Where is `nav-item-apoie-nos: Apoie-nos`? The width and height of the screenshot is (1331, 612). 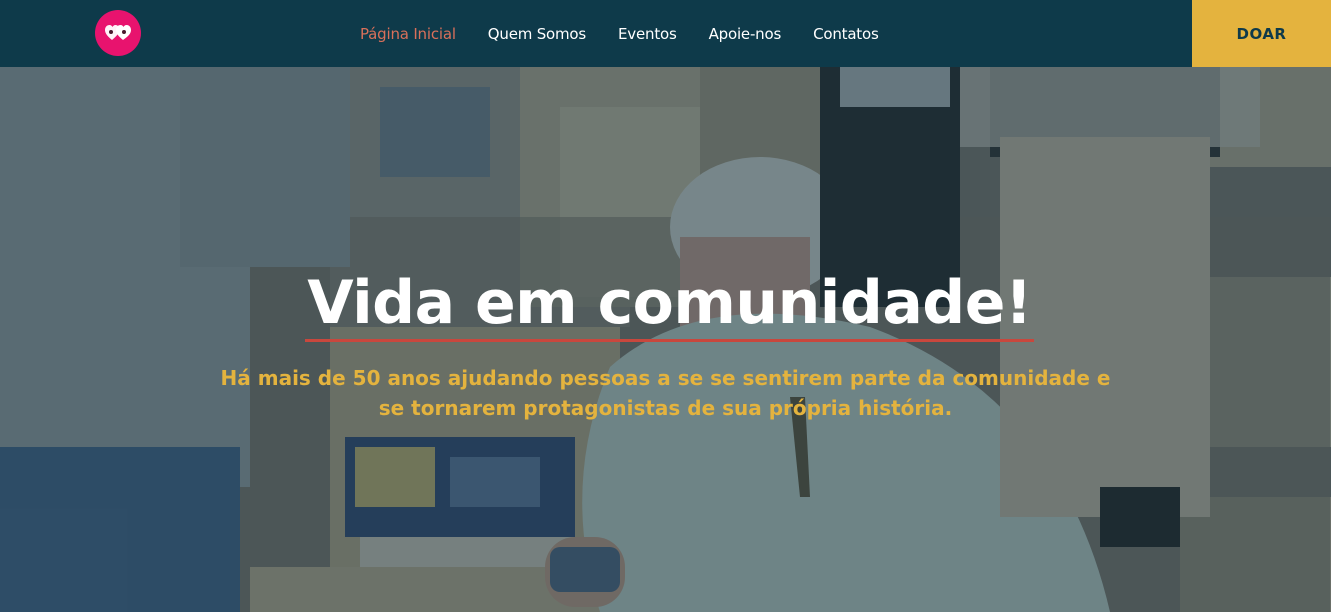 nav-item-apoie-nos: Apoie-nos is located at coordinates (745, 34).